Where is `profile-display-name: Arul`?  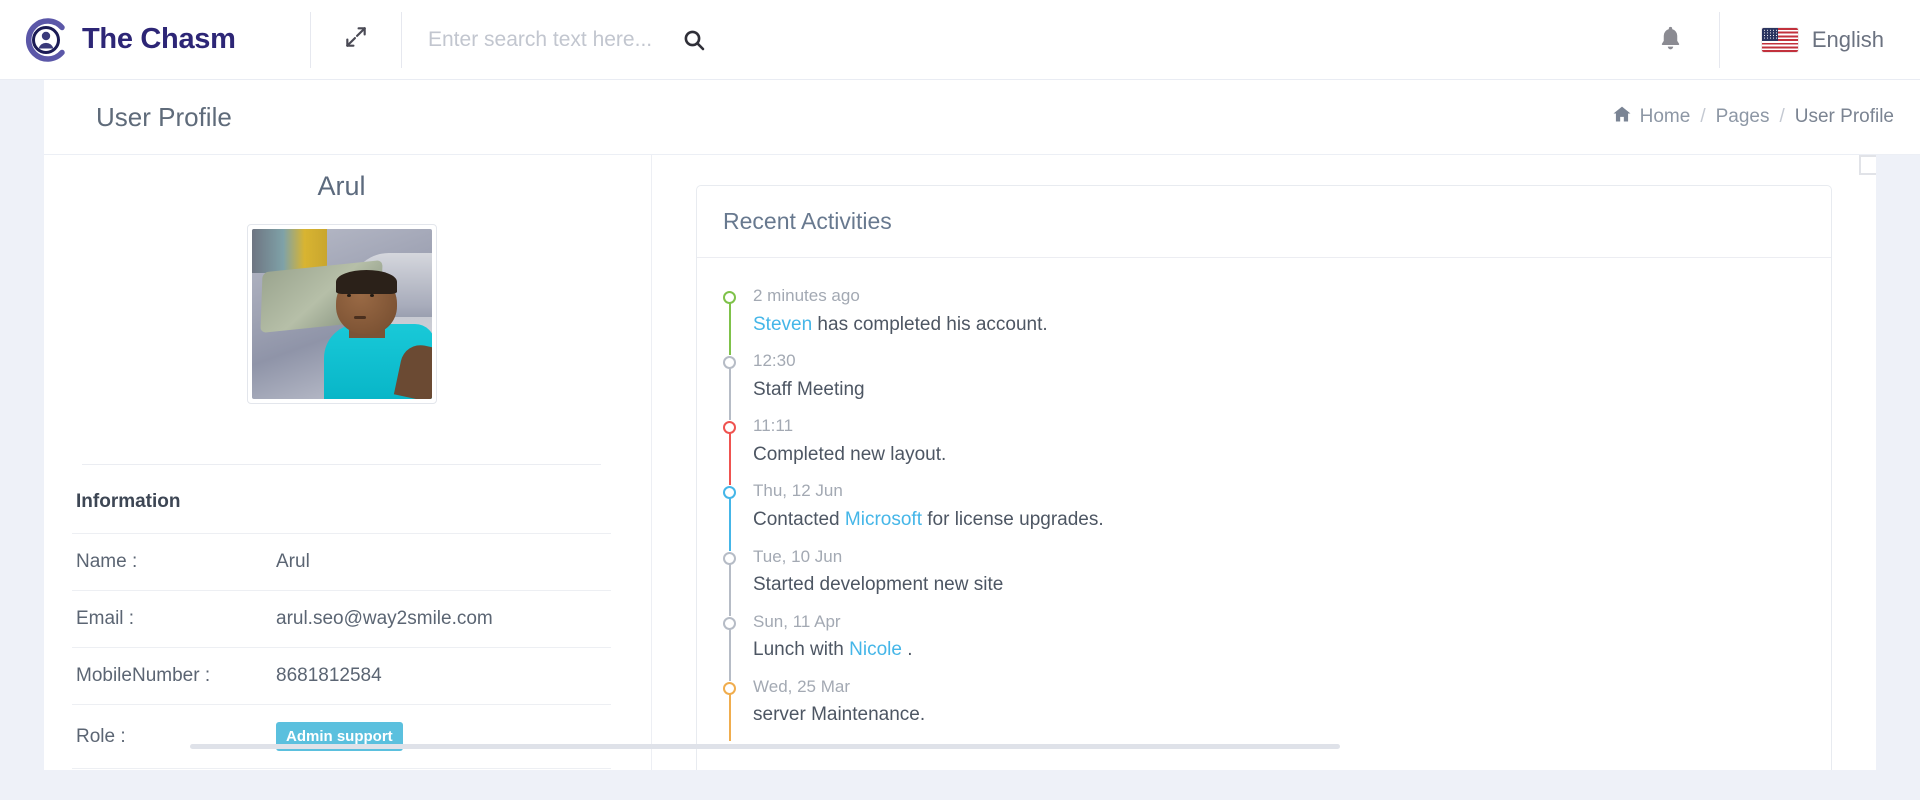 profile-display-name: Arul is located at coordinates (341, 186).